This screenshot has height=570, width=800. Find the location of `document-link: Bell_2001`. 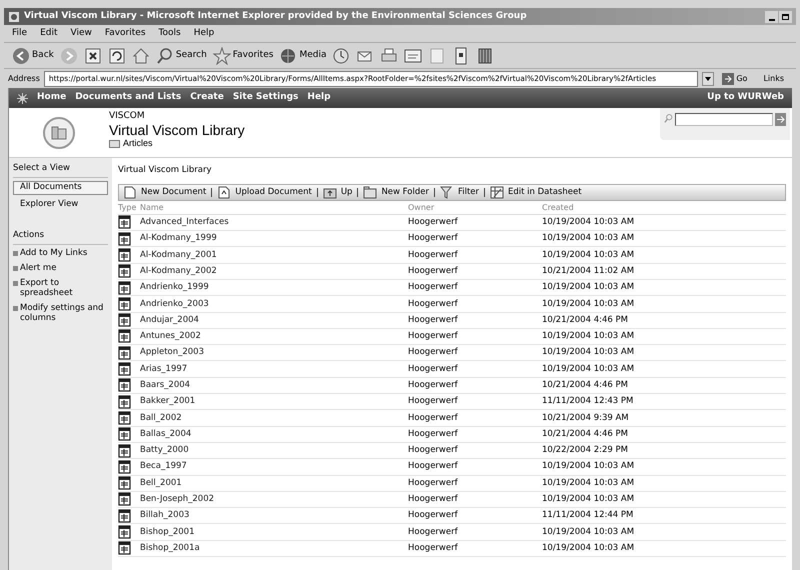

document-link: Bell_2001 is located at coordinates (274, 483).